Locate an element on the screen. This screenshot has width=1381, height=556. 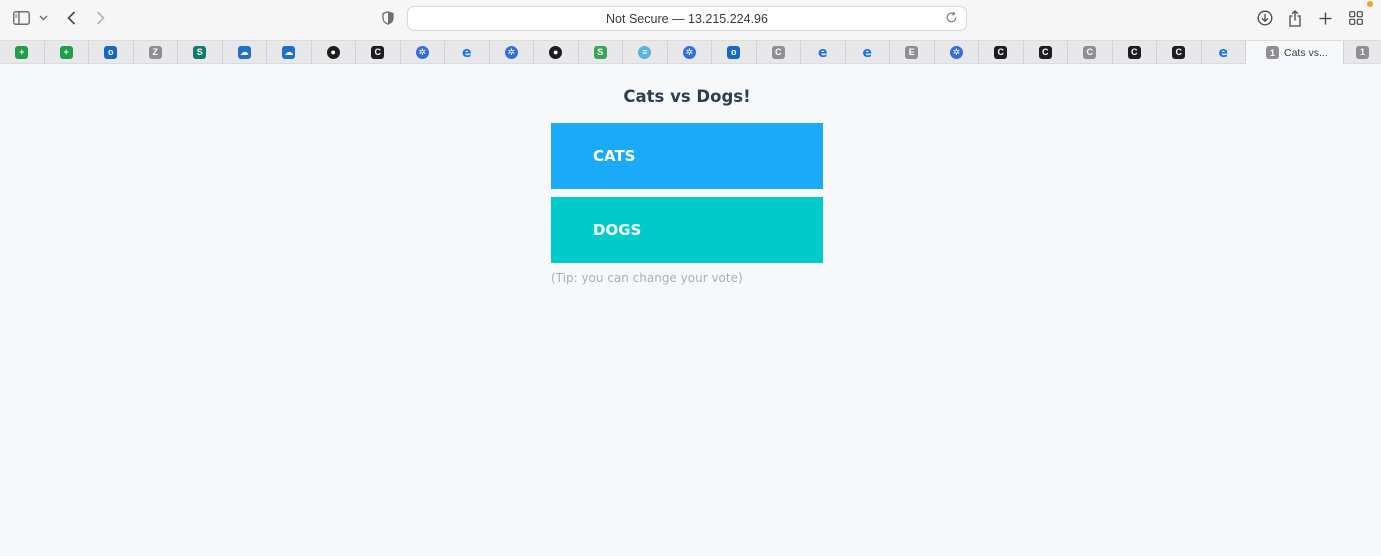
notification-dot is located at coordinates (1370, 4).